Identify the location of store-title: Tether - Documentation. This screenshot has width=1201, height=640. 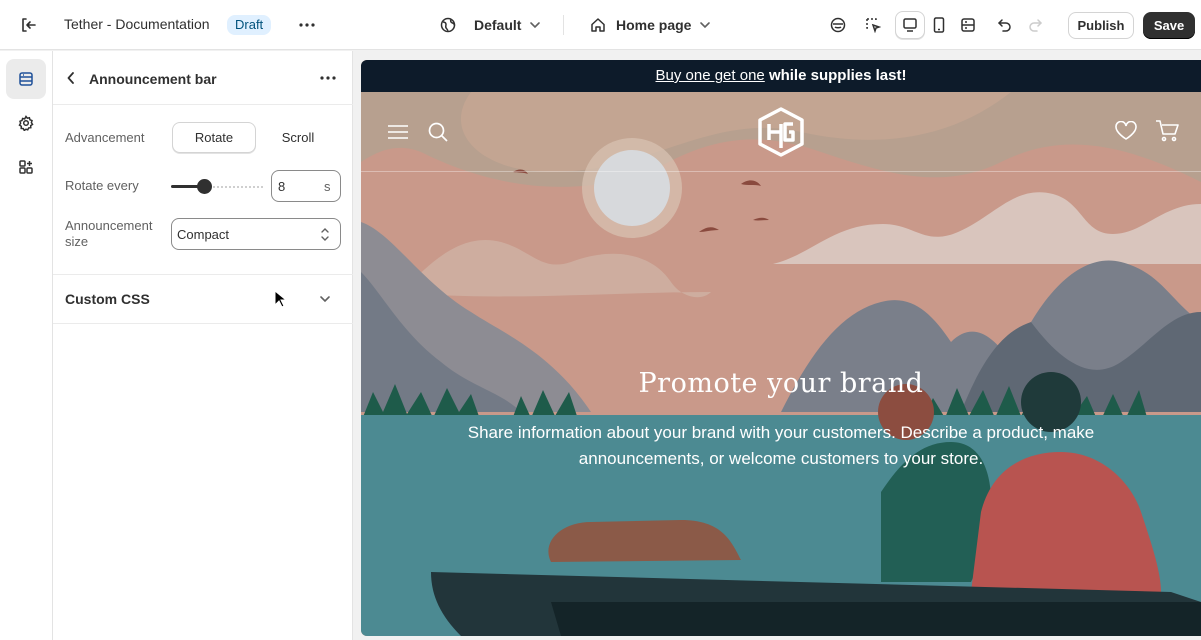
(137, 24).